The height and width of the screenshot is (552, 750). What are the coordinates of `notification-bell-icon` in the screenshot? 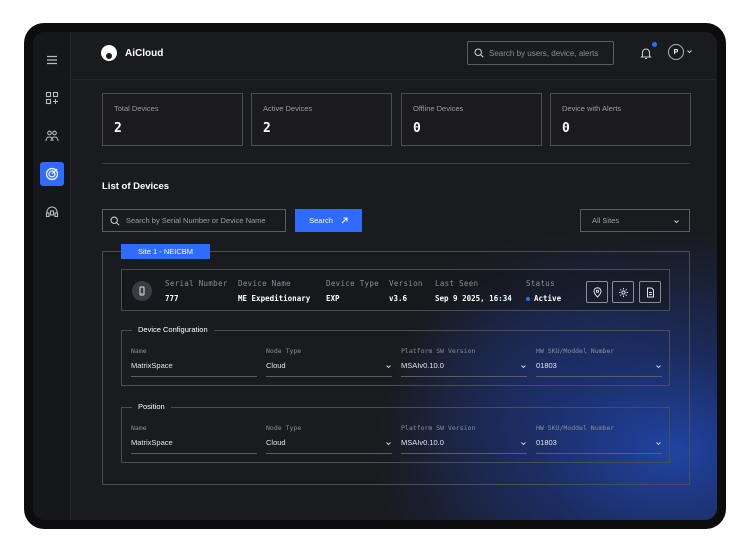 It's located at (646, 53).